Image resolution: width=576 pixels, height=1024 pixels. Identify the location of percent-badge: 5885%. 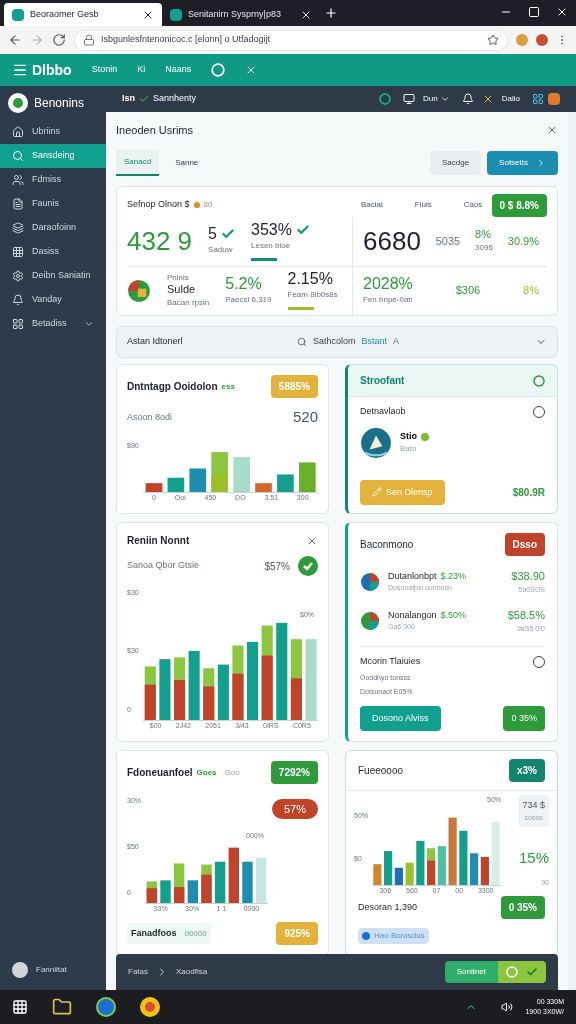
(294, 386).